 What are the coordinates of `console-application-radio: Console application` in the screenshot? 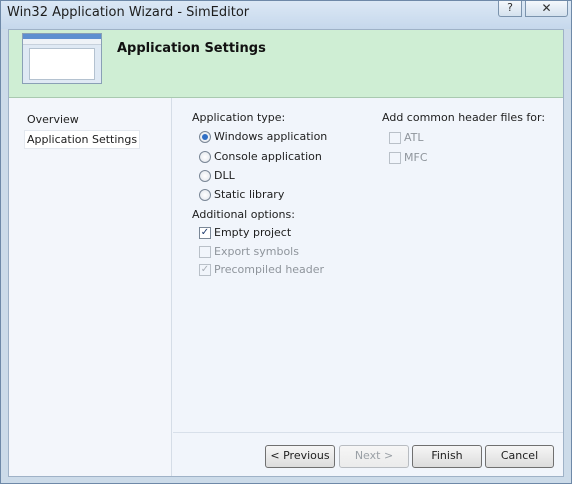 It's located at (274, 158).